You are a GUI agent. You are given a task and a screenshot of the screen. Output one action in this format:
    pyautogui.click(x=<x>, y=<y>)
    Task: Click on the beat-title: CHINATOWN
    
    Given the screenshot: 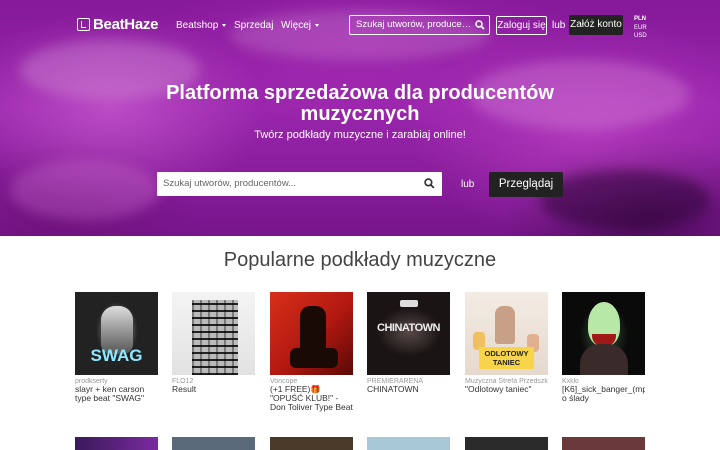 What is the action you would take?
    pyautogui.click(x=408, y=389)
    